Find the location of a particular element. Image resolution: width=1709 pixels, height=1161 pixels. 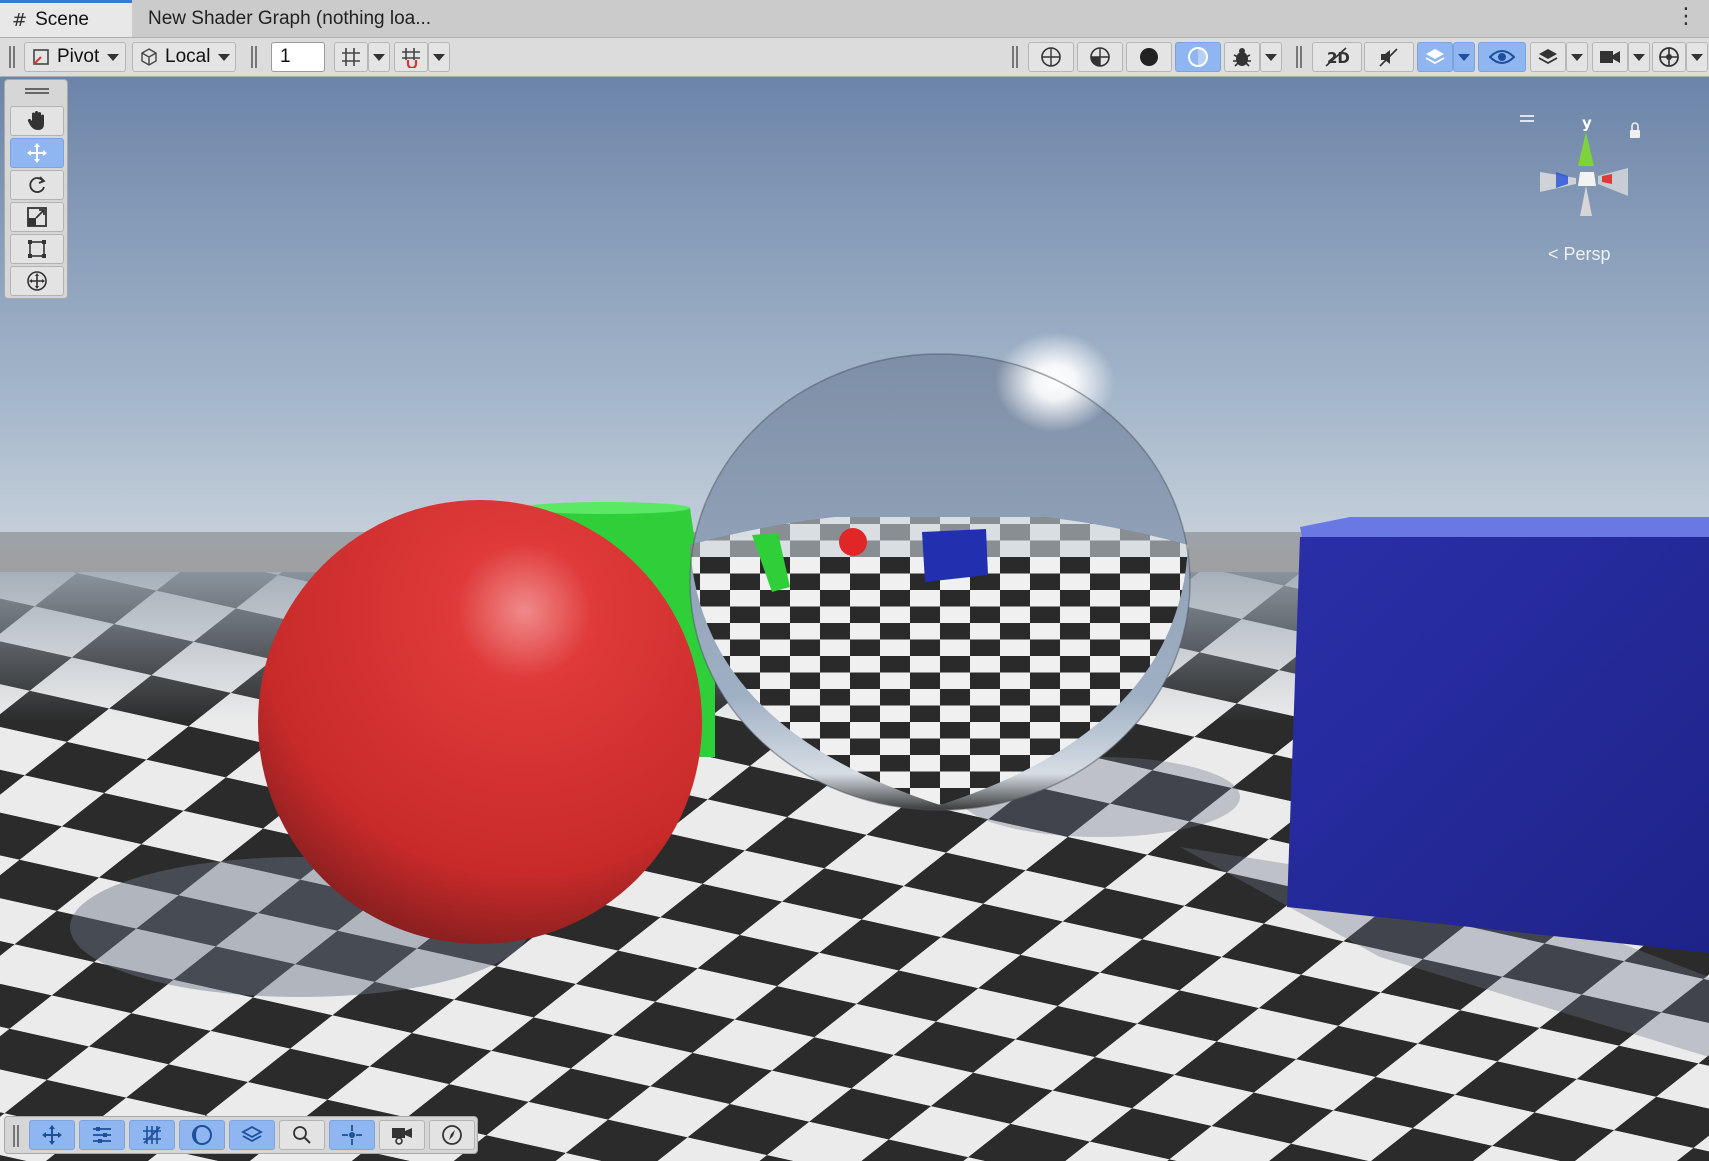

rect-tool-button is located at coordinates (37, 249).